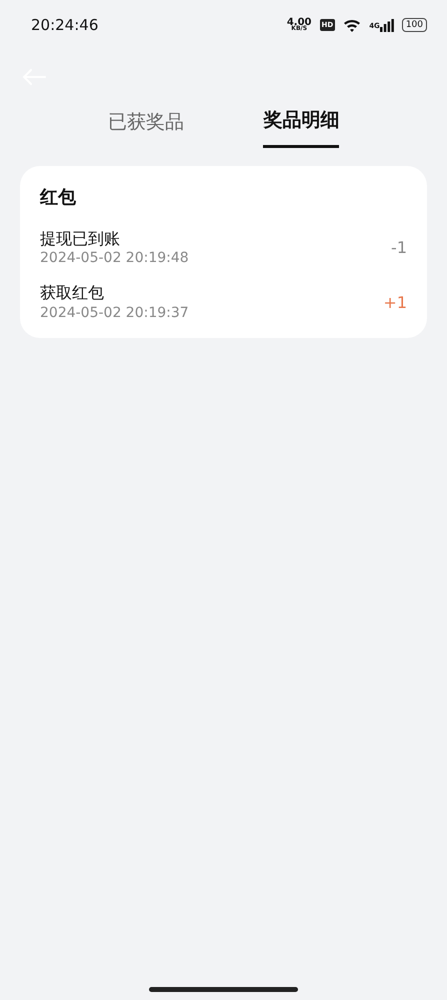 Image resolution: width=447 pixels, height=1000 pixels. Describe the element at coordinates (114, 313) in the screenshot. I see `record-time: 2024-05-02 20:19:37` at that location.